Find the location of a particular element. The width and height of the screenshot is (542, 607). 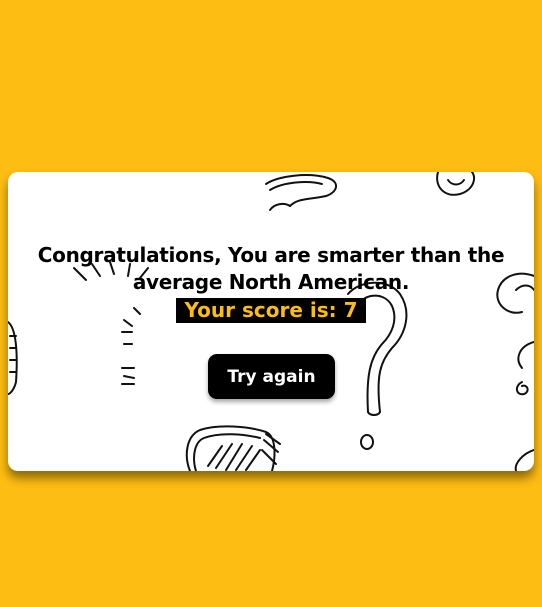

score-container: Your score is: 7 is located at coordinates (271, 310).